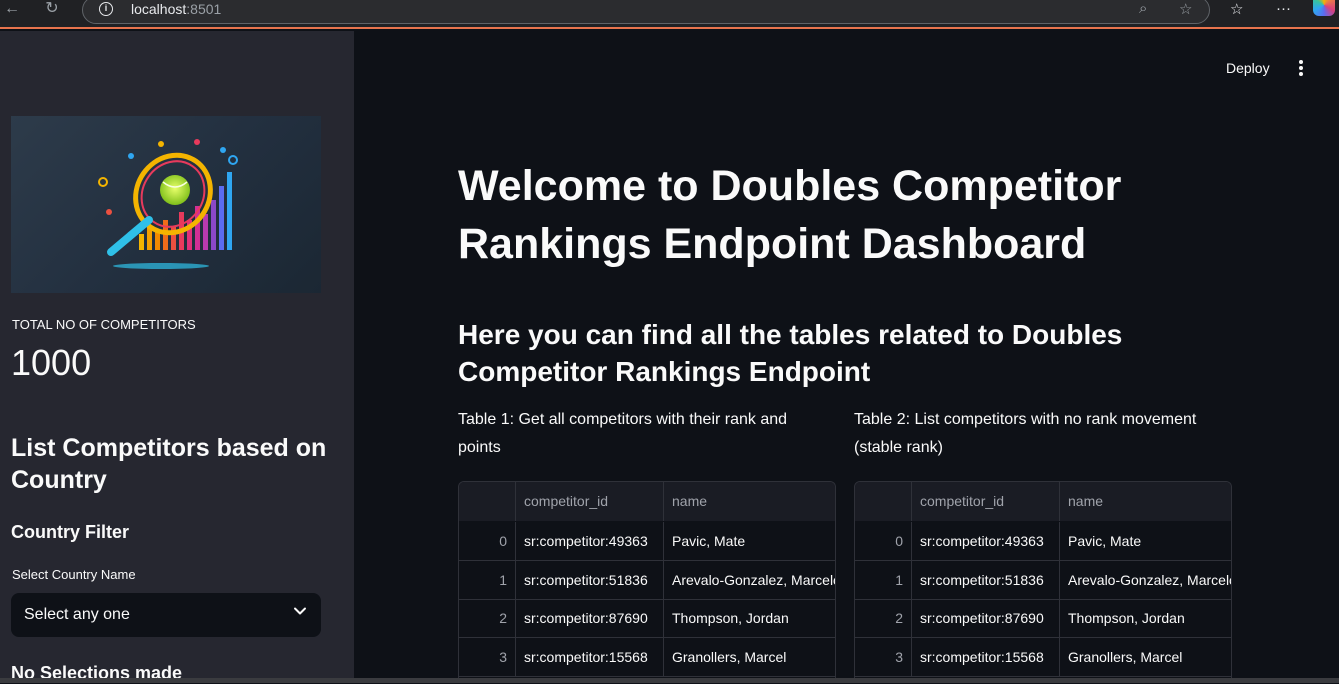 Image resolution: width=1339 pixels, height=684 pixels. I want to click on favorites-icon: ☆, so click(1236, 9).